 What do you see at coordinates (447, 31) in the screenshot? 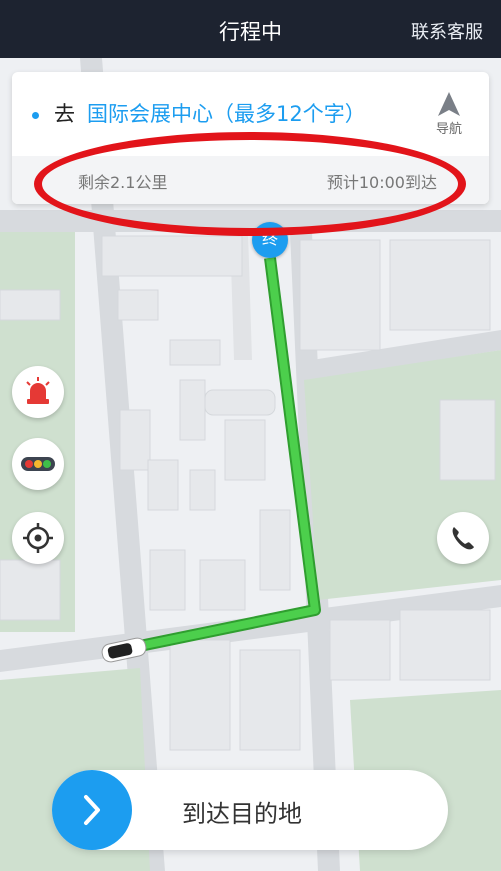
I see `contact-service-button: 联系客服` at bounding box center [447, 31].